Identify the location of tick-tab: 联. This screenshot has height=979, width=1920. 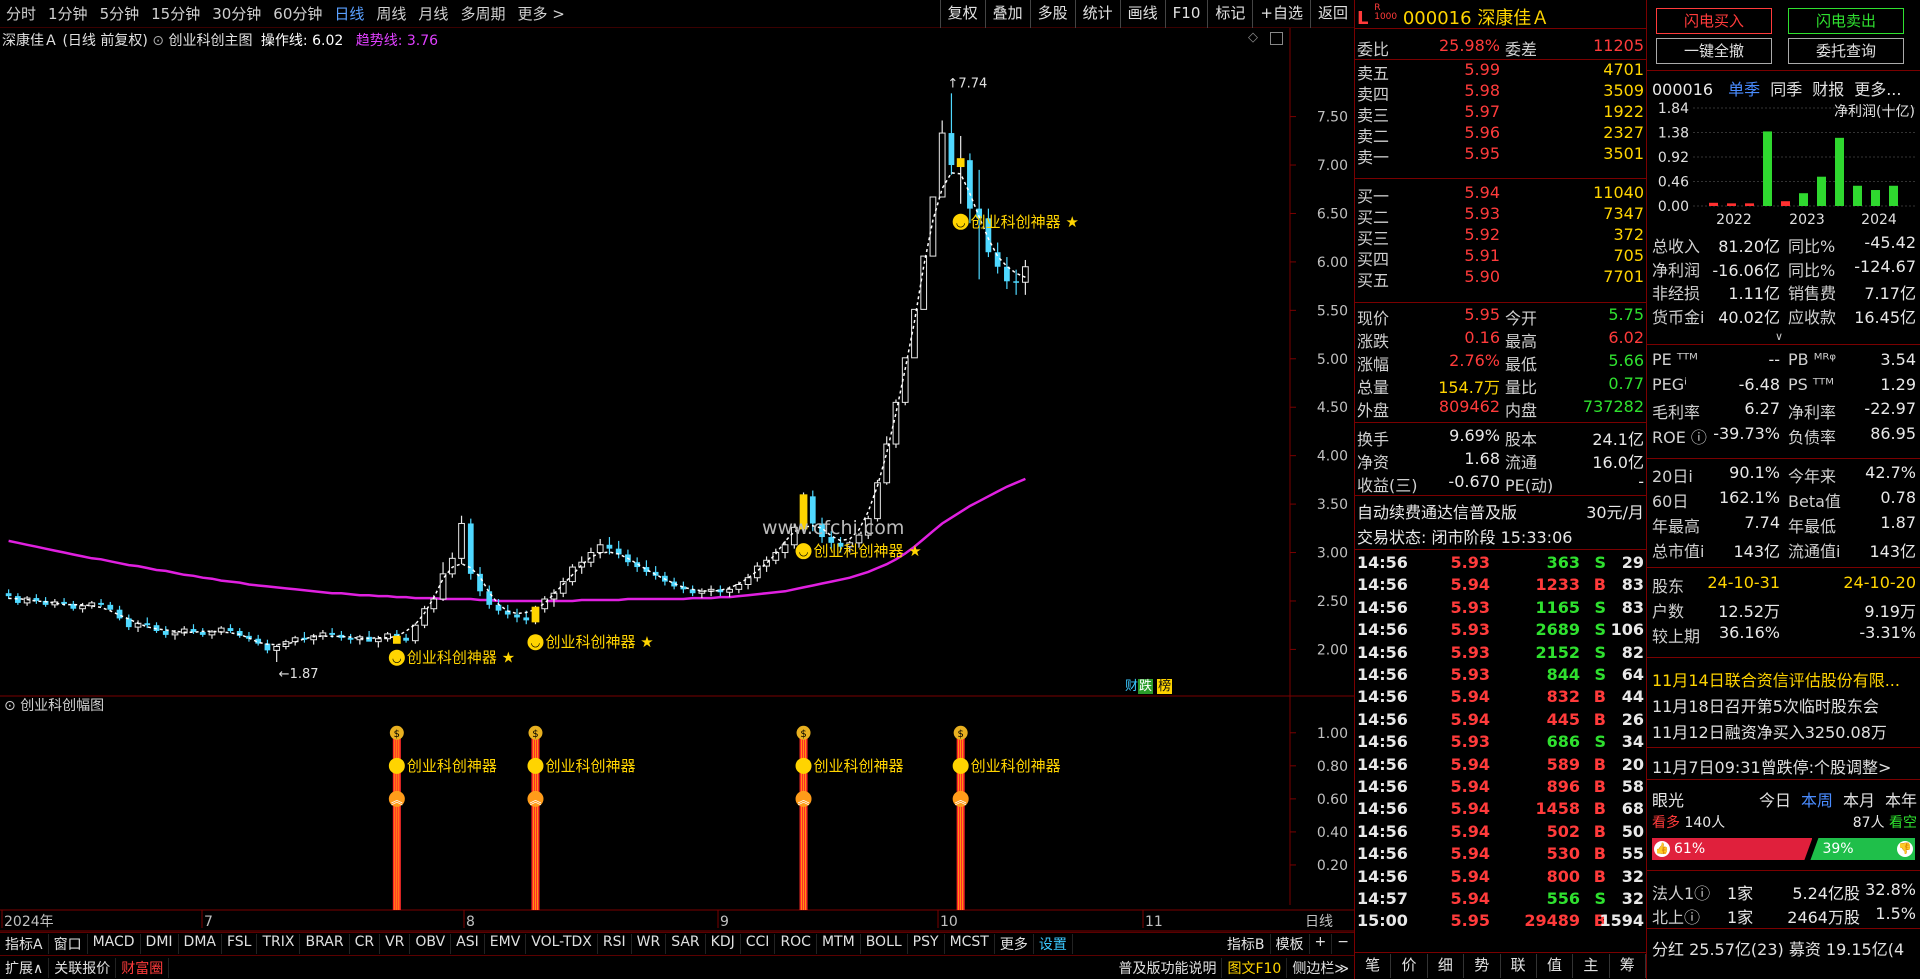
(1519, 966).